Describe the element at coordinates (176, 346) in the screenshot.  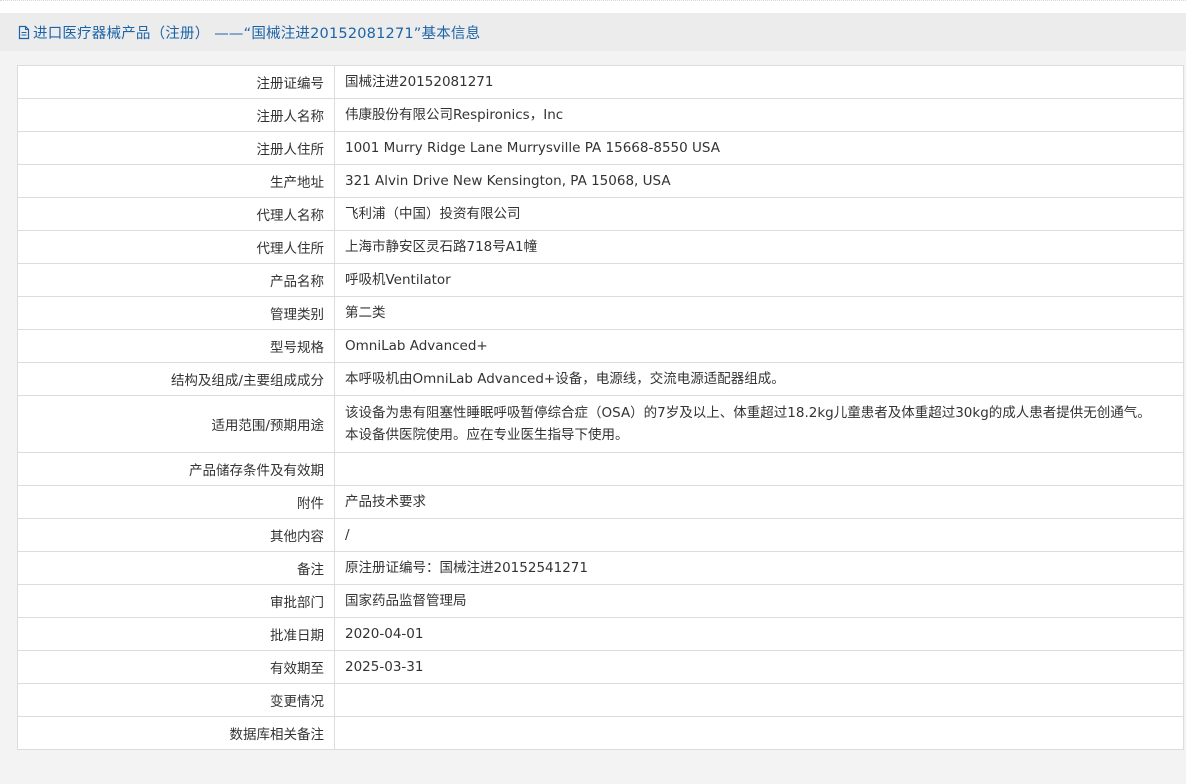
I see `row-label: 型号规格` at that location.